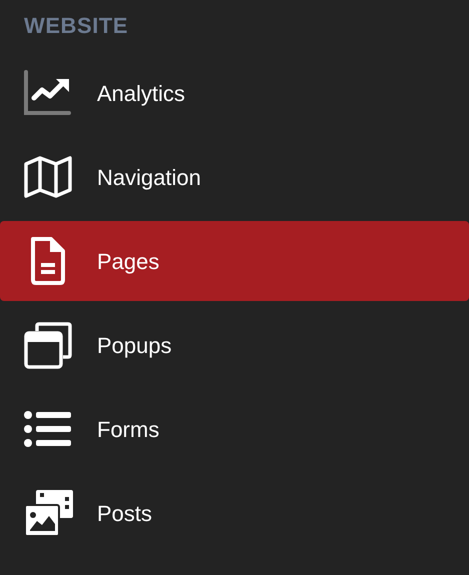 Image resolution: width=469 pixels, height=575 pixels. Describe the element at coordinates (234, 177) in the screenshot. I see `nav-item: Navigation` at that location.